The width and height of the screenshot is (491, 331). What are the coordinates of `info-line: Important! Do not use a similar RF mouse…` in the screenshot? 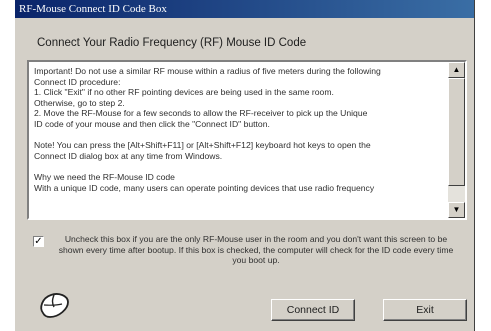 It's located at (207, 71).